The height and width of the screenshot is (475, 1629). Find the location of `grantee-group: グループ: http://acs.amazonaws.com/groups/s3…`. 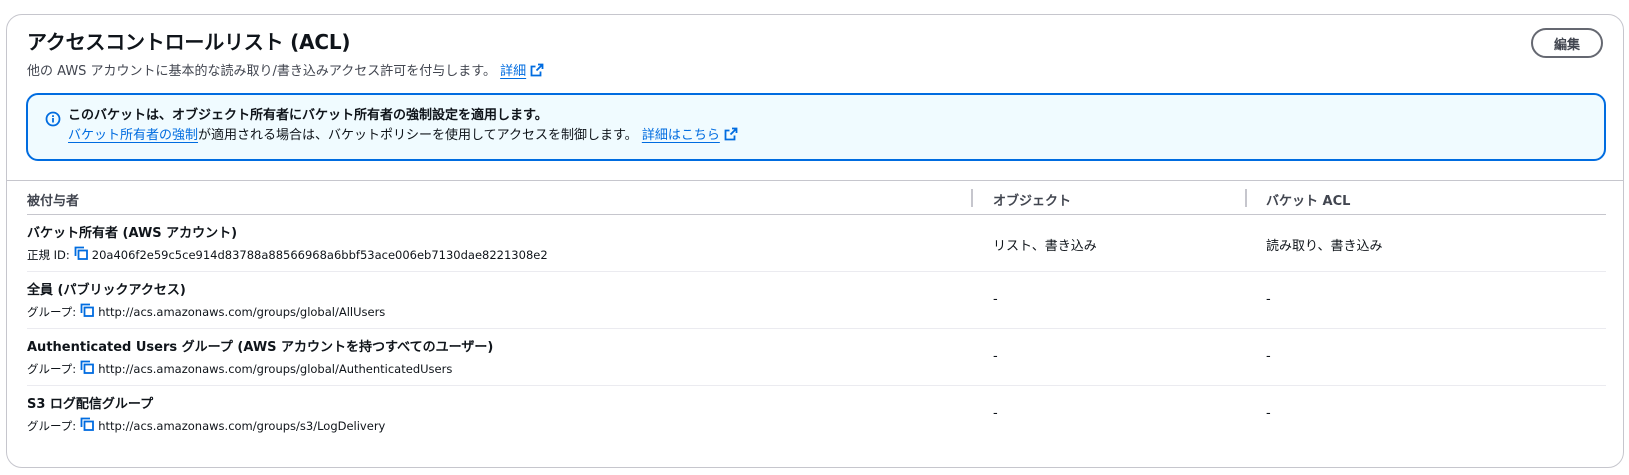

grantee-group: グループ: http://acs.amazonaws.com/groups/s3… is located at coordinates (206, 426).